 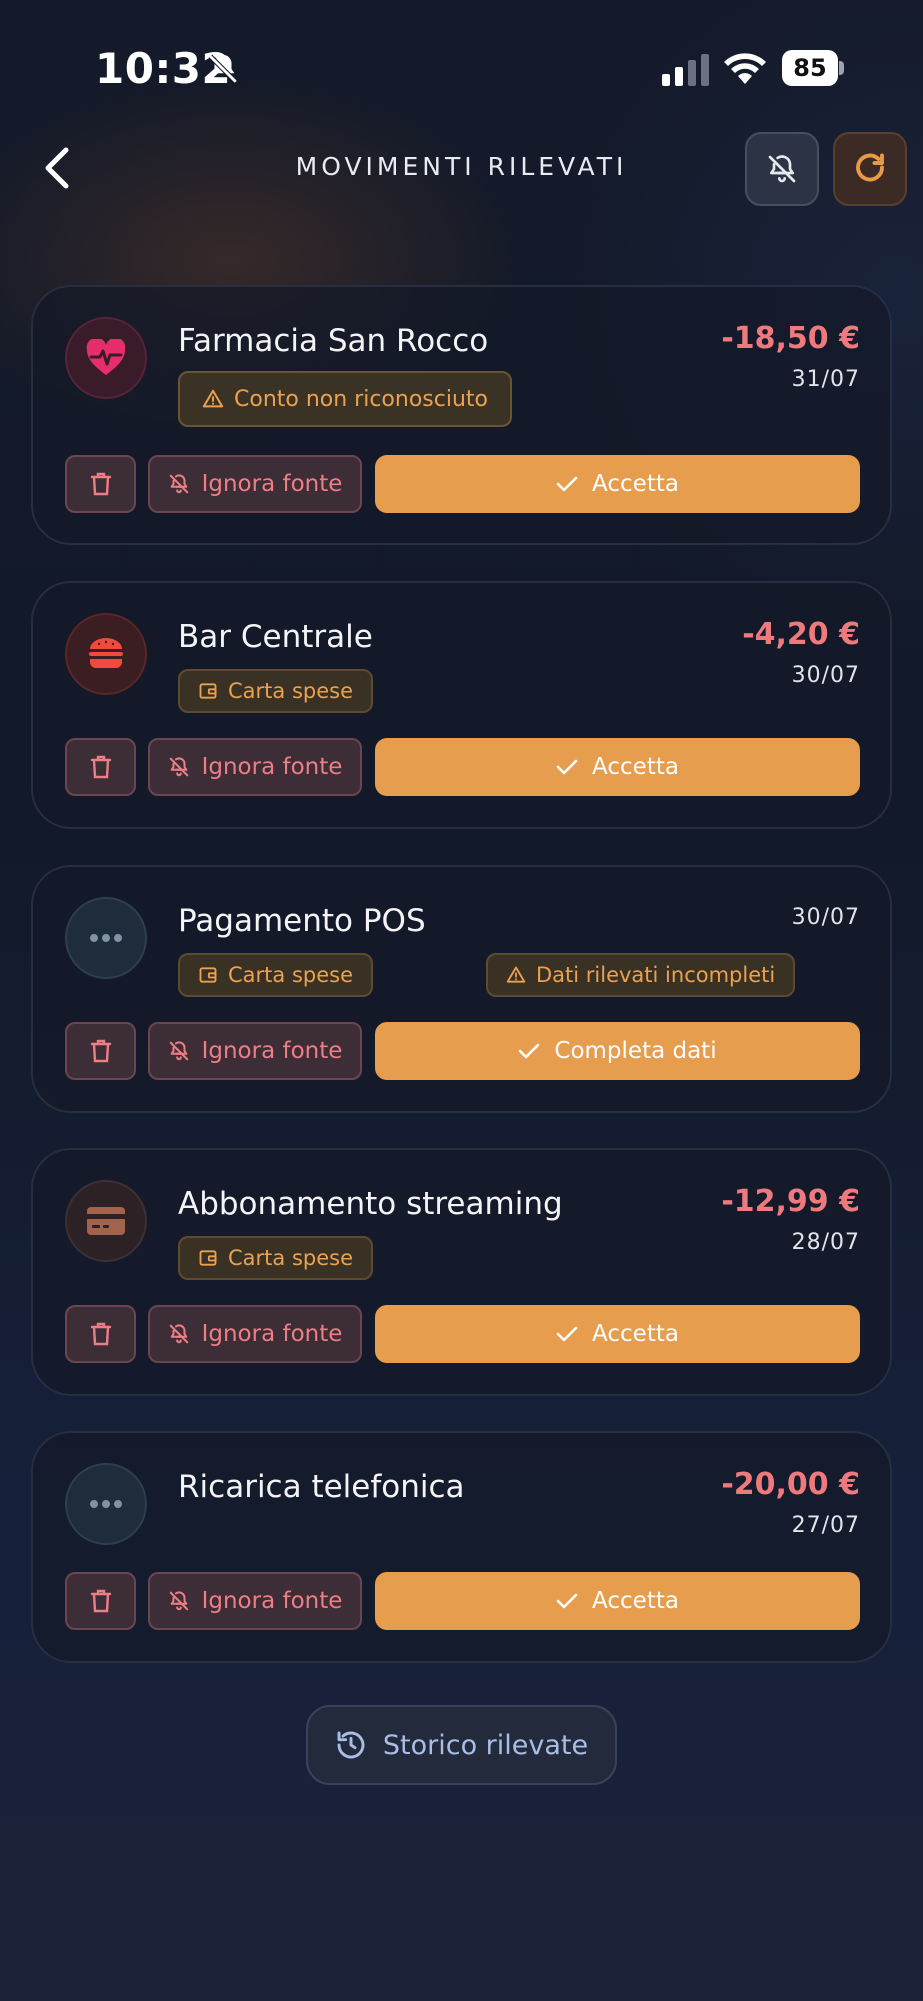 I want to click on merchant-name: Abbonamento streaming, so click(x=370, y=1204).